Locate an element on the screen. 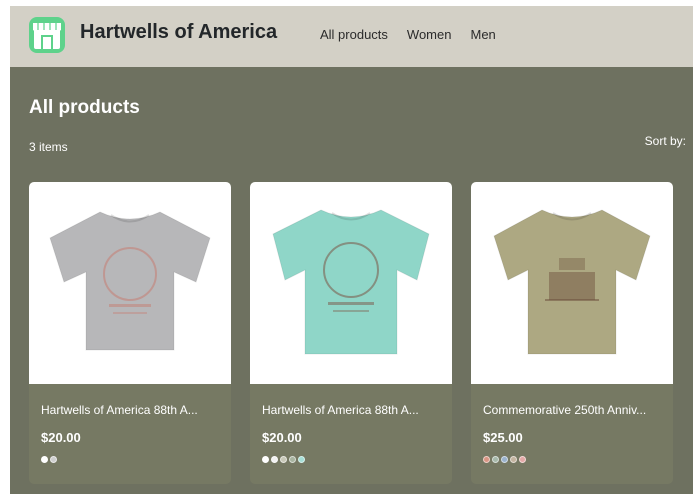  nav-women: Women is located at coordinates (429, 34).